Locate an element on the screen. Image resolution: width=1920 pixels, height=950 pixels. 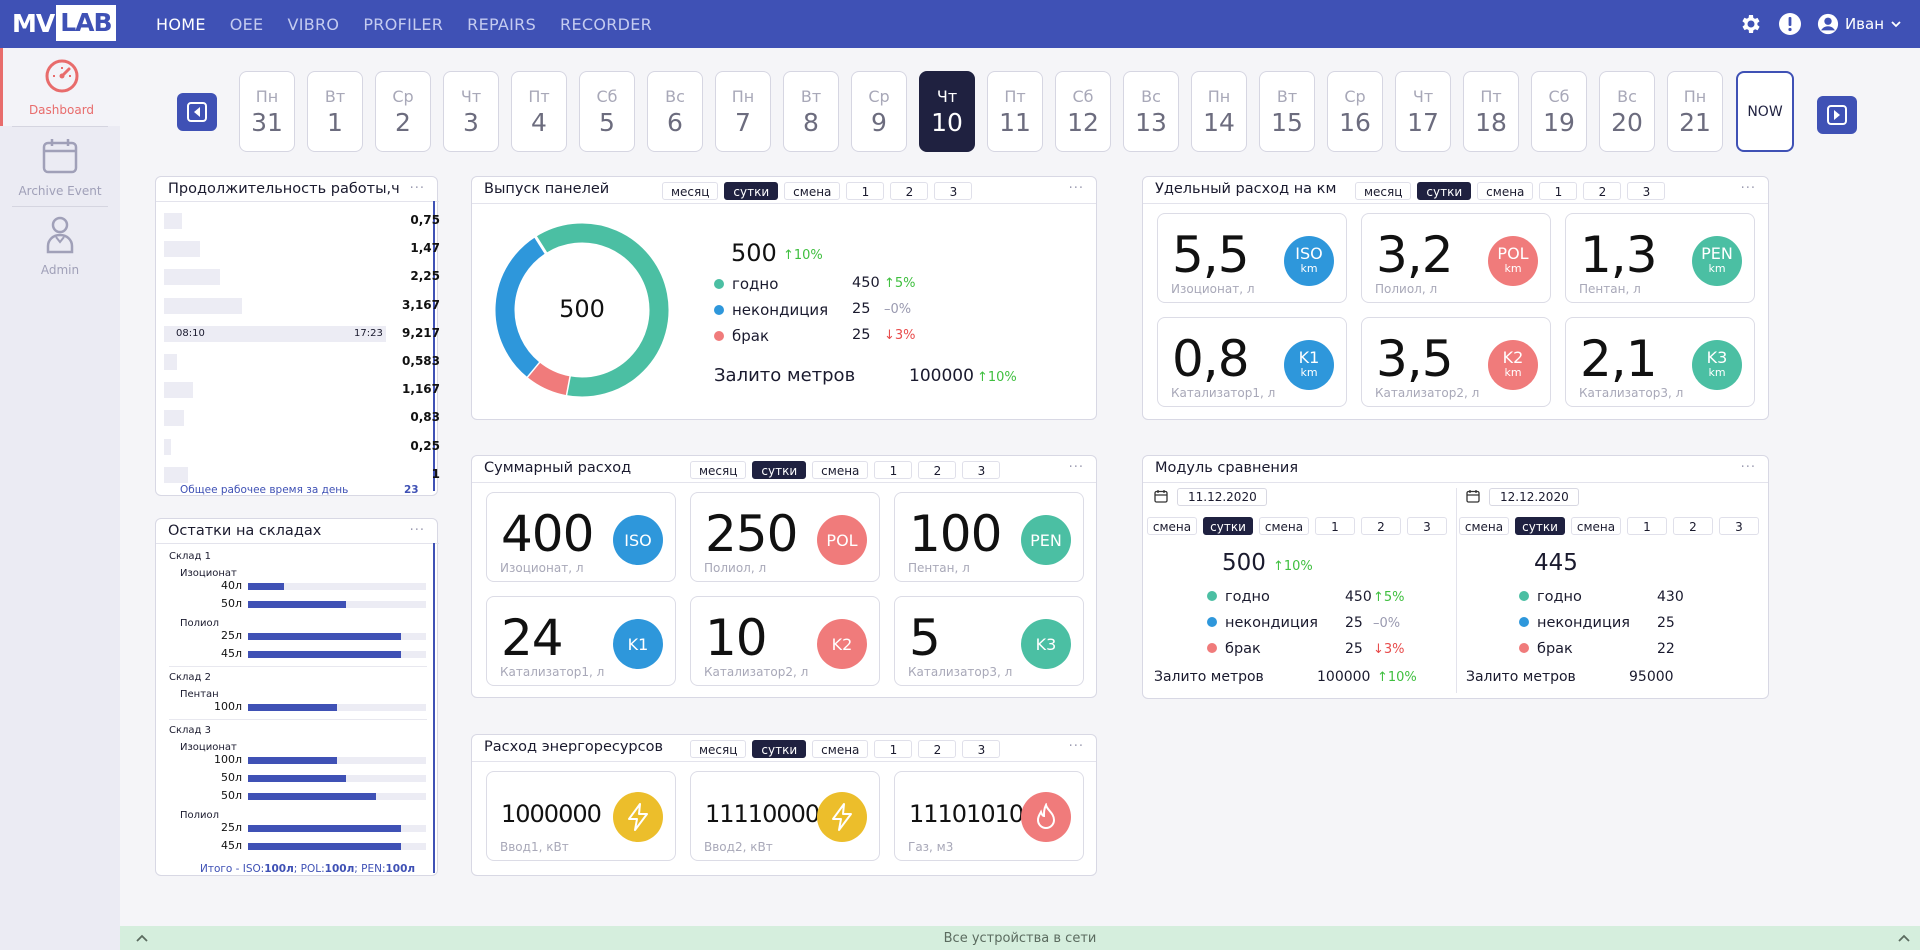
day-20: Вс 20 is located at coordinates (1627, 111).